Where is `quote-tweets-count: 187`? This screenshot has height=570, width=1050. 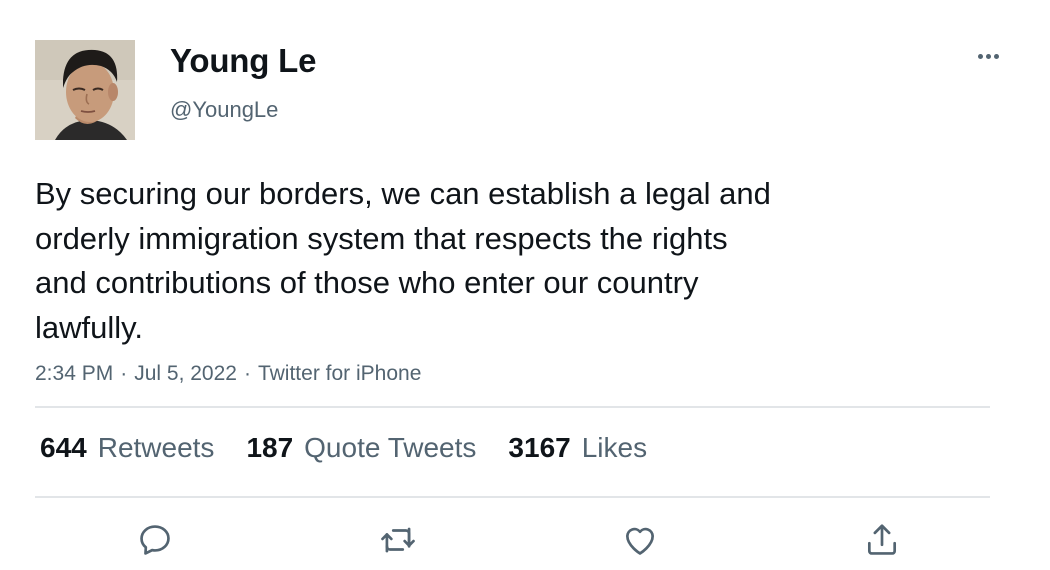
quote-tweets-count: 187 is located at coordinates (270, 447).